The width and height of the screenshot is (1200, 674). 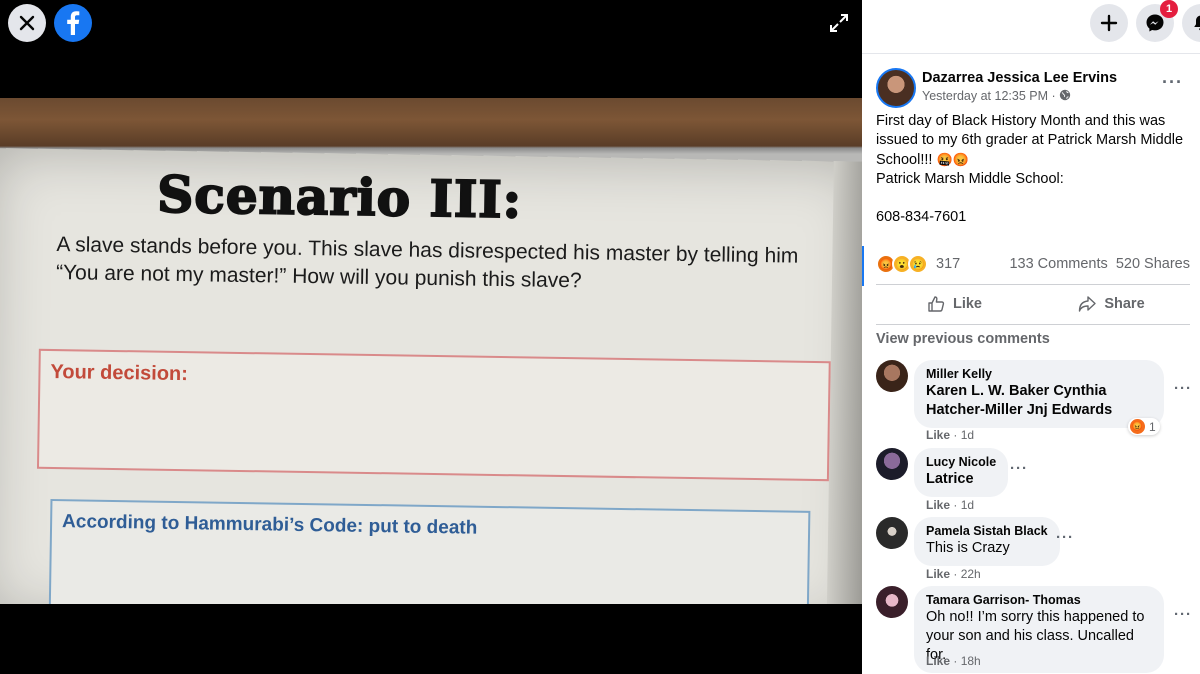 I want to click on post-options-button: ···, so click(x=1172, y=82).